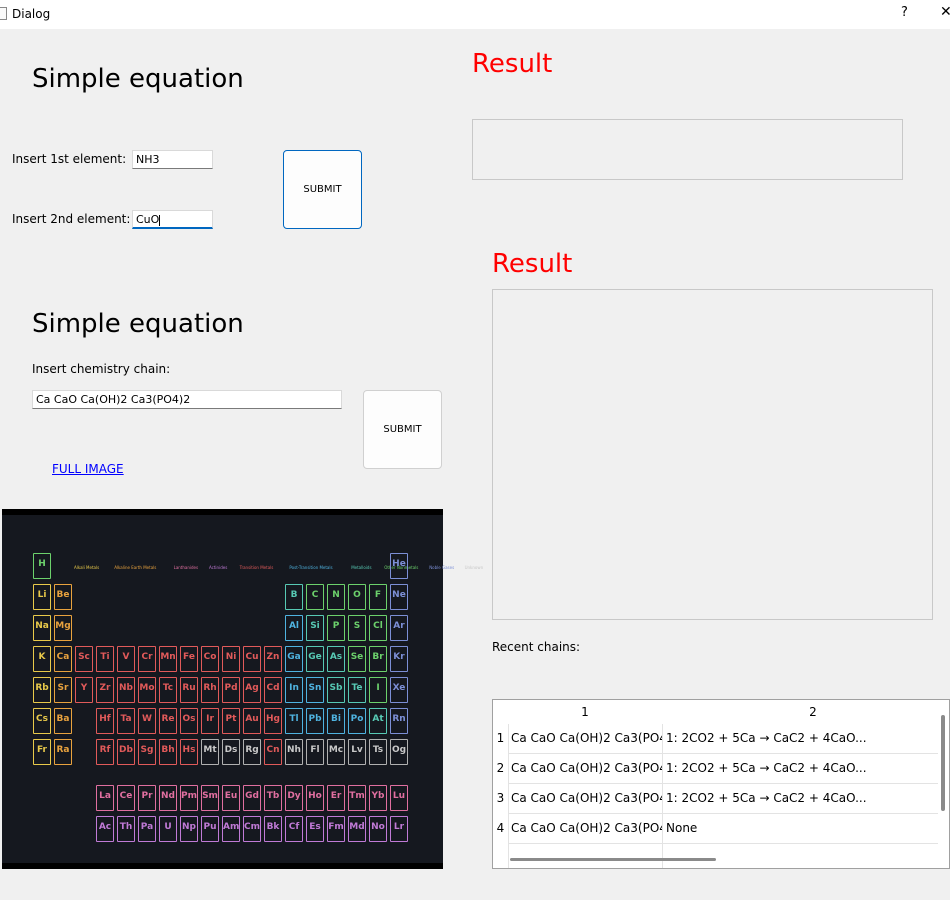 This screenshot has width=950, height=900. I want to click on element-tile: W, so click(147, 721).